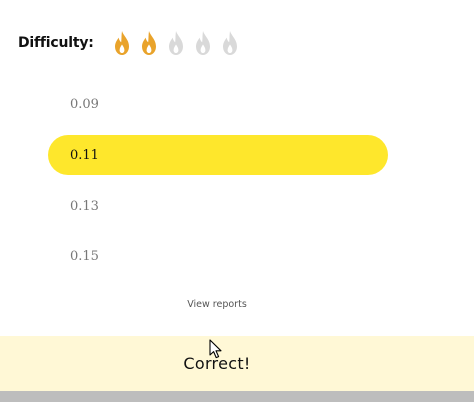  I want to click on answer-option-2-selected: 0.11, so click(218, 155).